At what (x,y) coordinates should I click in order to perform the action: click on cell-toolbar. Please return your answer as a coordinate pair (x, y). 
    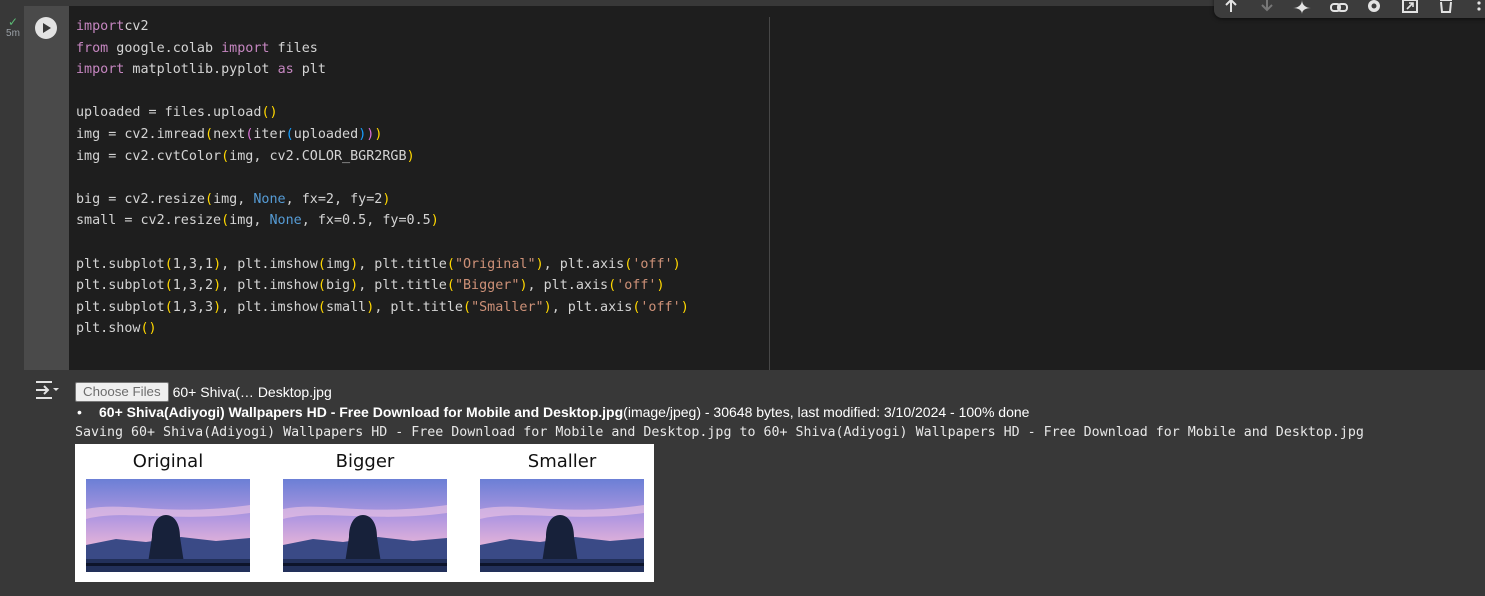
    Looking at the image, I should click on (1349, 9).